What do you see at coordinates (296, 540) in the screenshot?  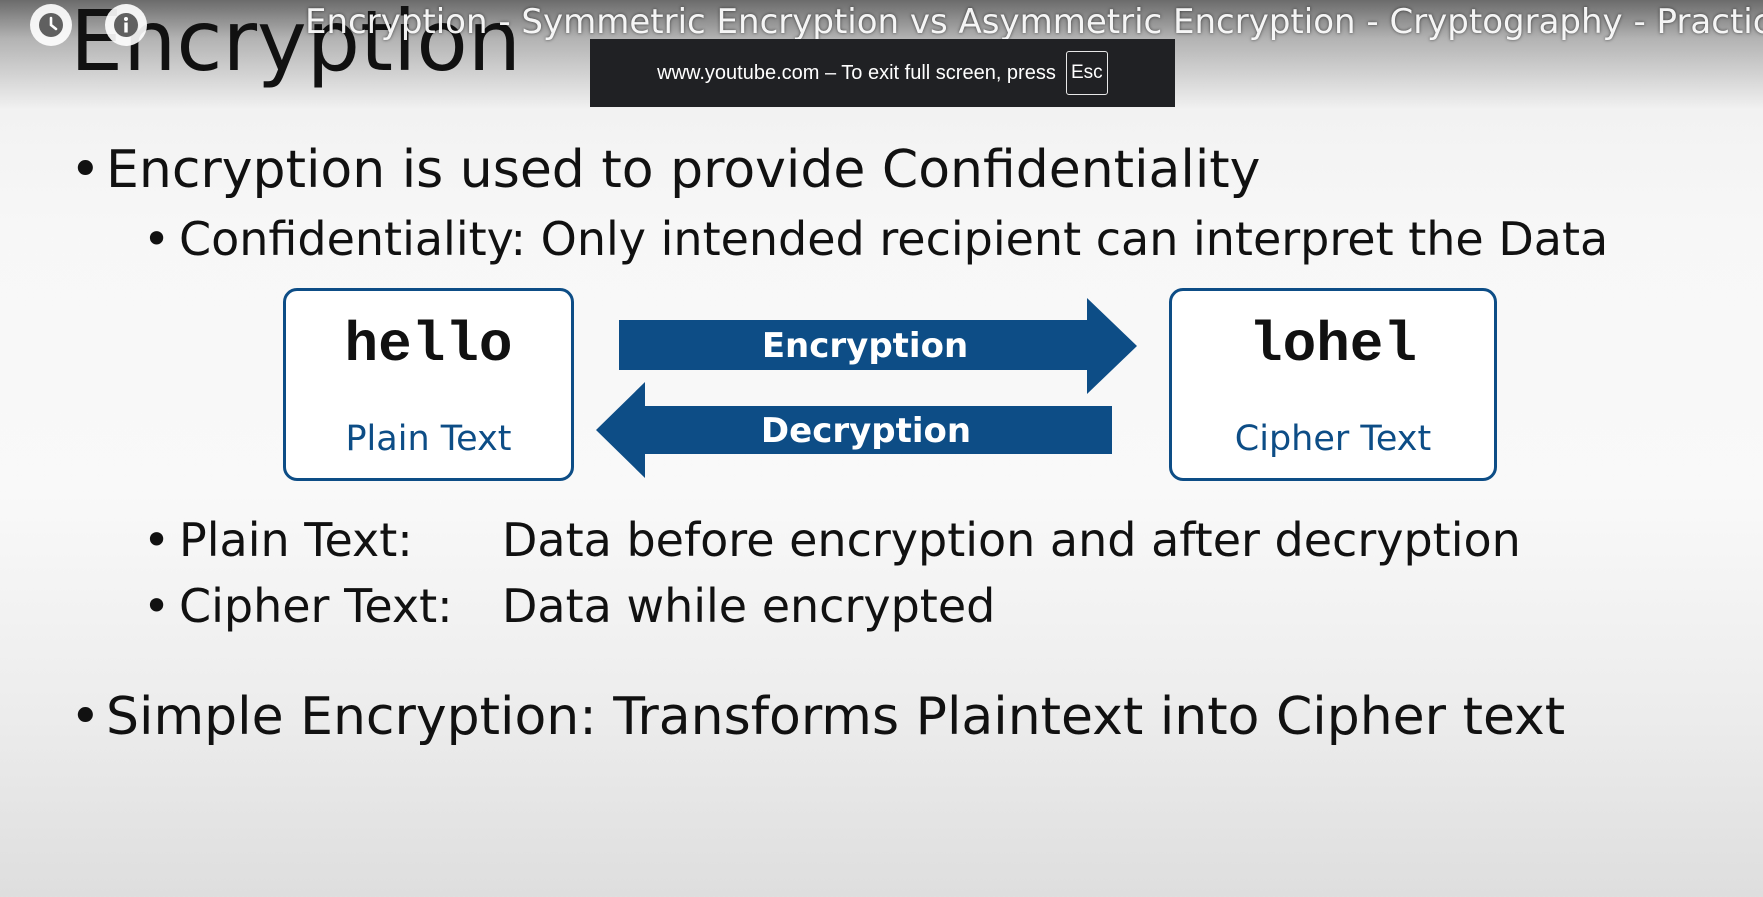 I see `plain-term: Plain Text:` at bounding box center [296, 540].